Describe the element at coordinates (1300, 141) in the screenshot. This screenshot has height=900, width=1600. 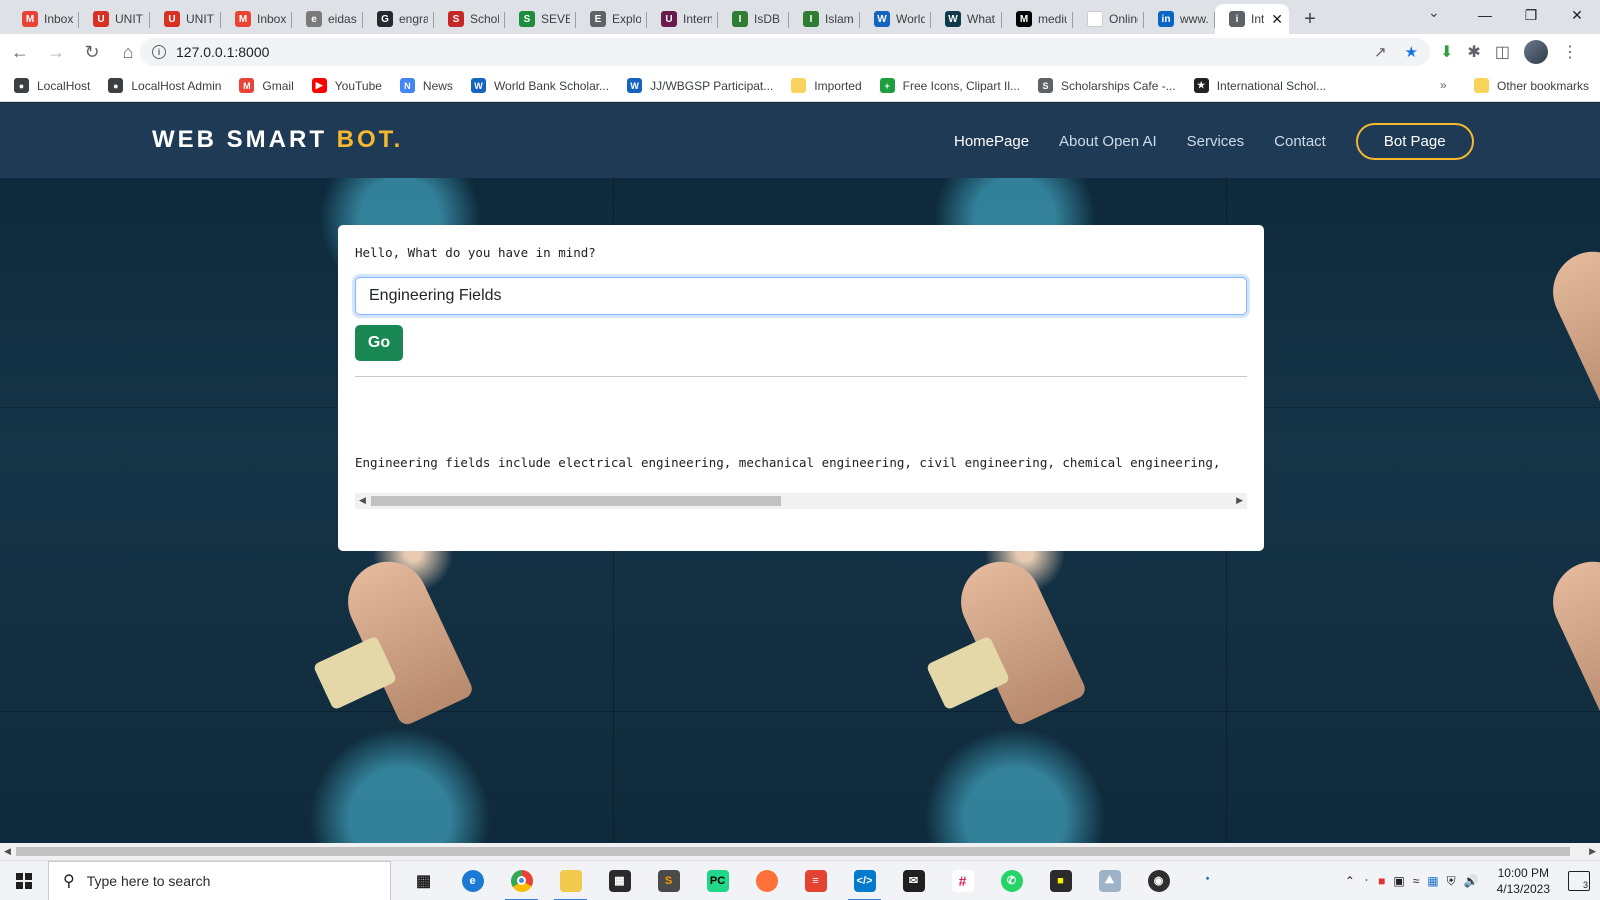
I see `nav-link-contact: Contact` at that location.